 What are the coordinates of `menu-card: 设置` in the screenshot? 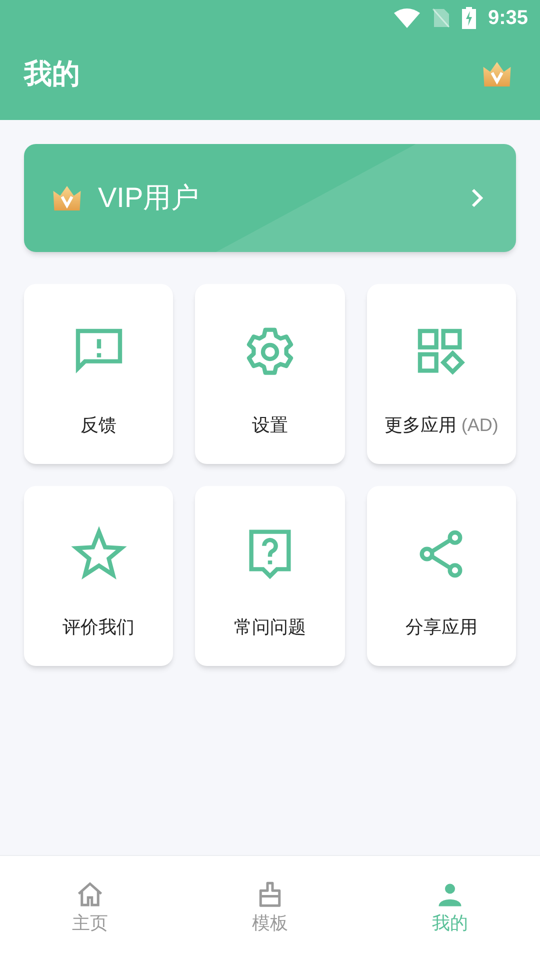 It's located at (270, 374).